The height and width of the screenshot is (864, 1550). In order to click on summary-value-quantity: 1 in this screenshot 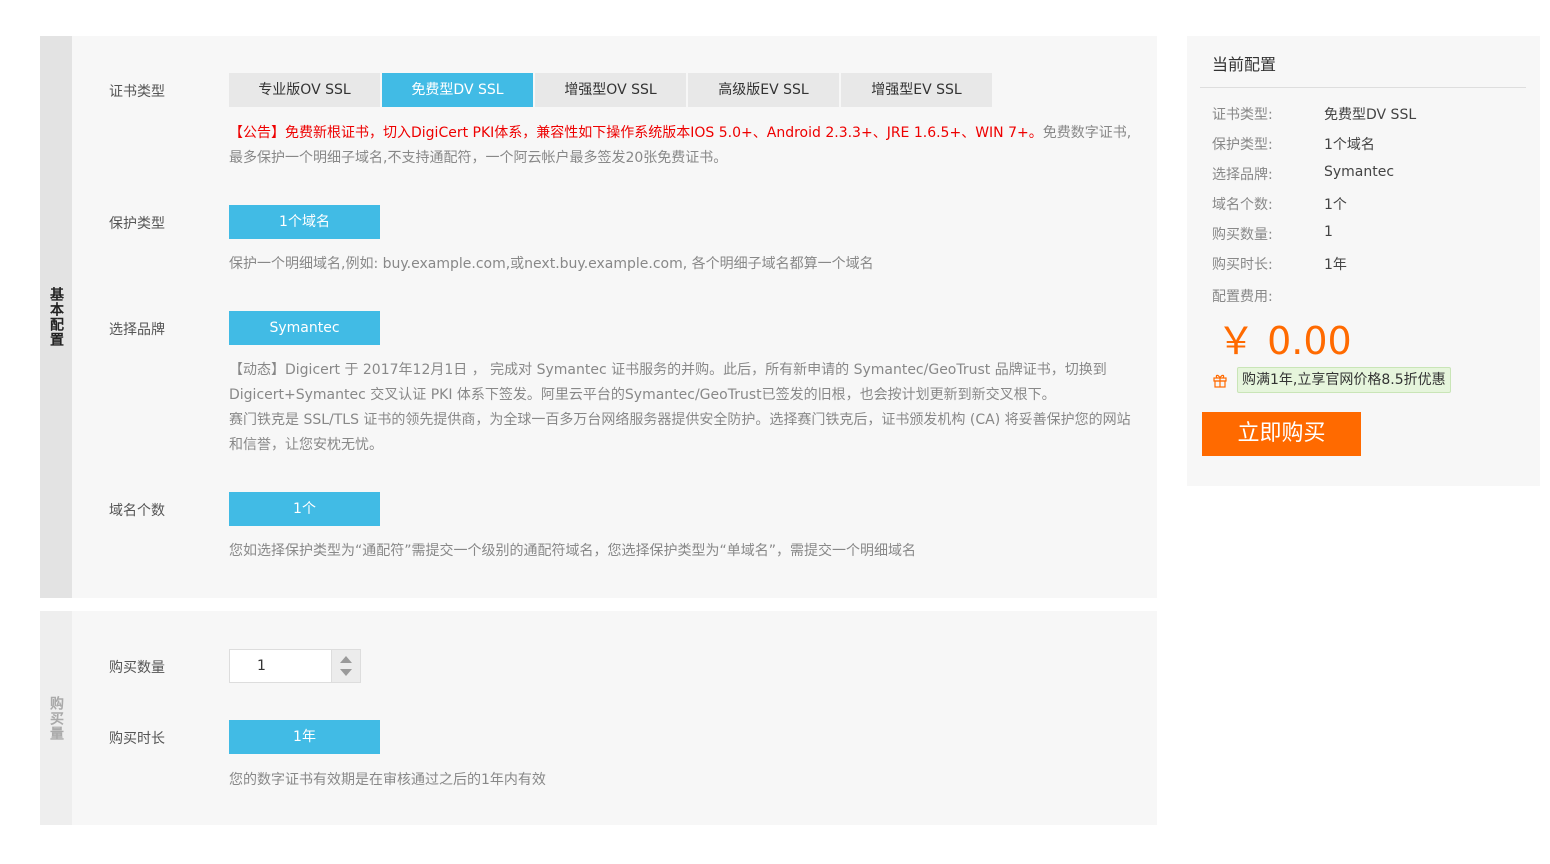, I will do `click(1328, 232)`.